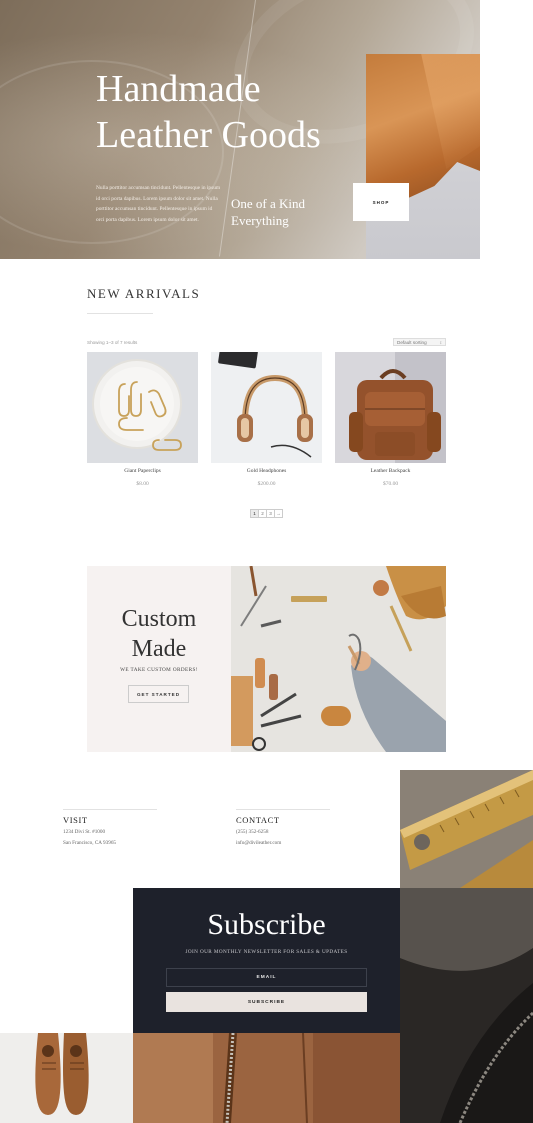 This screenshot has height=1123, width=533. I want to click on pagination: 1 2 3 →, so click(266, 513).